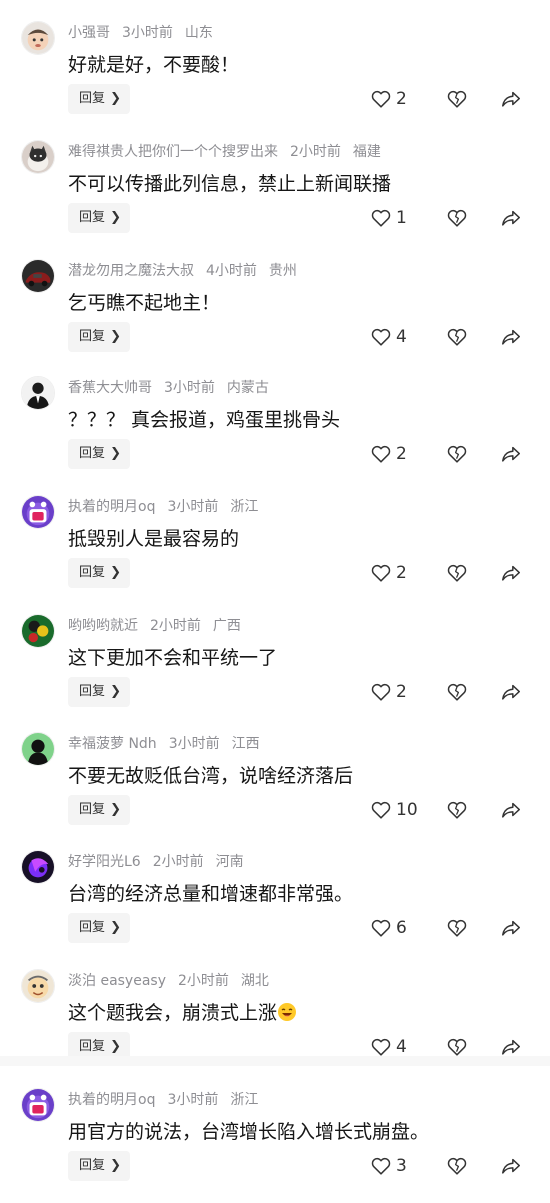 This screenshot has height=1203, width=550. What do you see at coordinates (170, 743) in the screenshot?
I see `comment-meta: 幸福菠萝 Ndh 3小时前 江西` at bounding box center [170, 743].